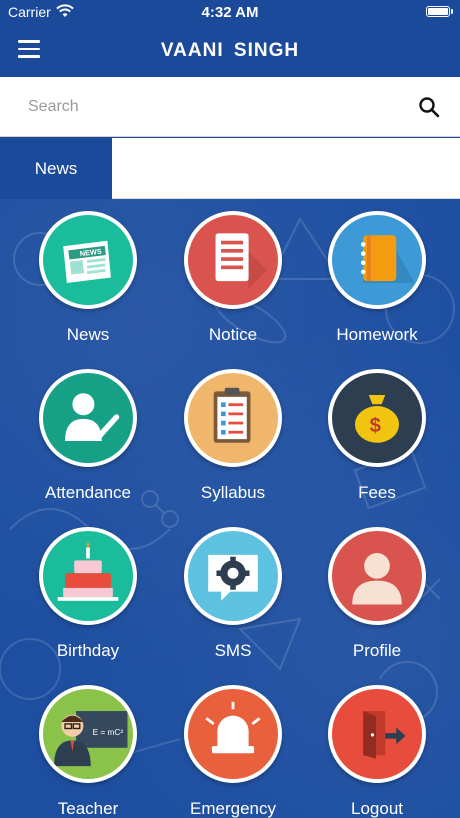 The image size is (460, 818). What do you see at coordinates (377, 260) in the screenshot?
I see `notebook-icon` at bounding box center [377, 260].